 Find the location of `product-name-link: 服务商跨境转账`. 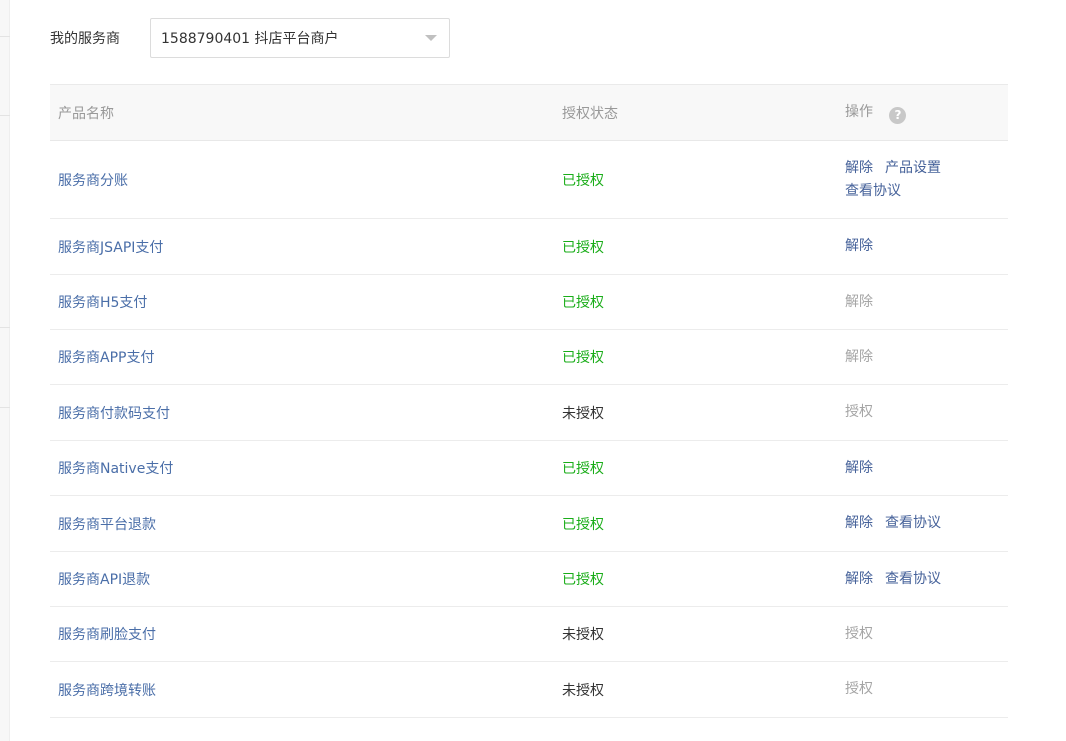

product-name-link: 服务商跨境转账 is located at coordinates (107, 691).